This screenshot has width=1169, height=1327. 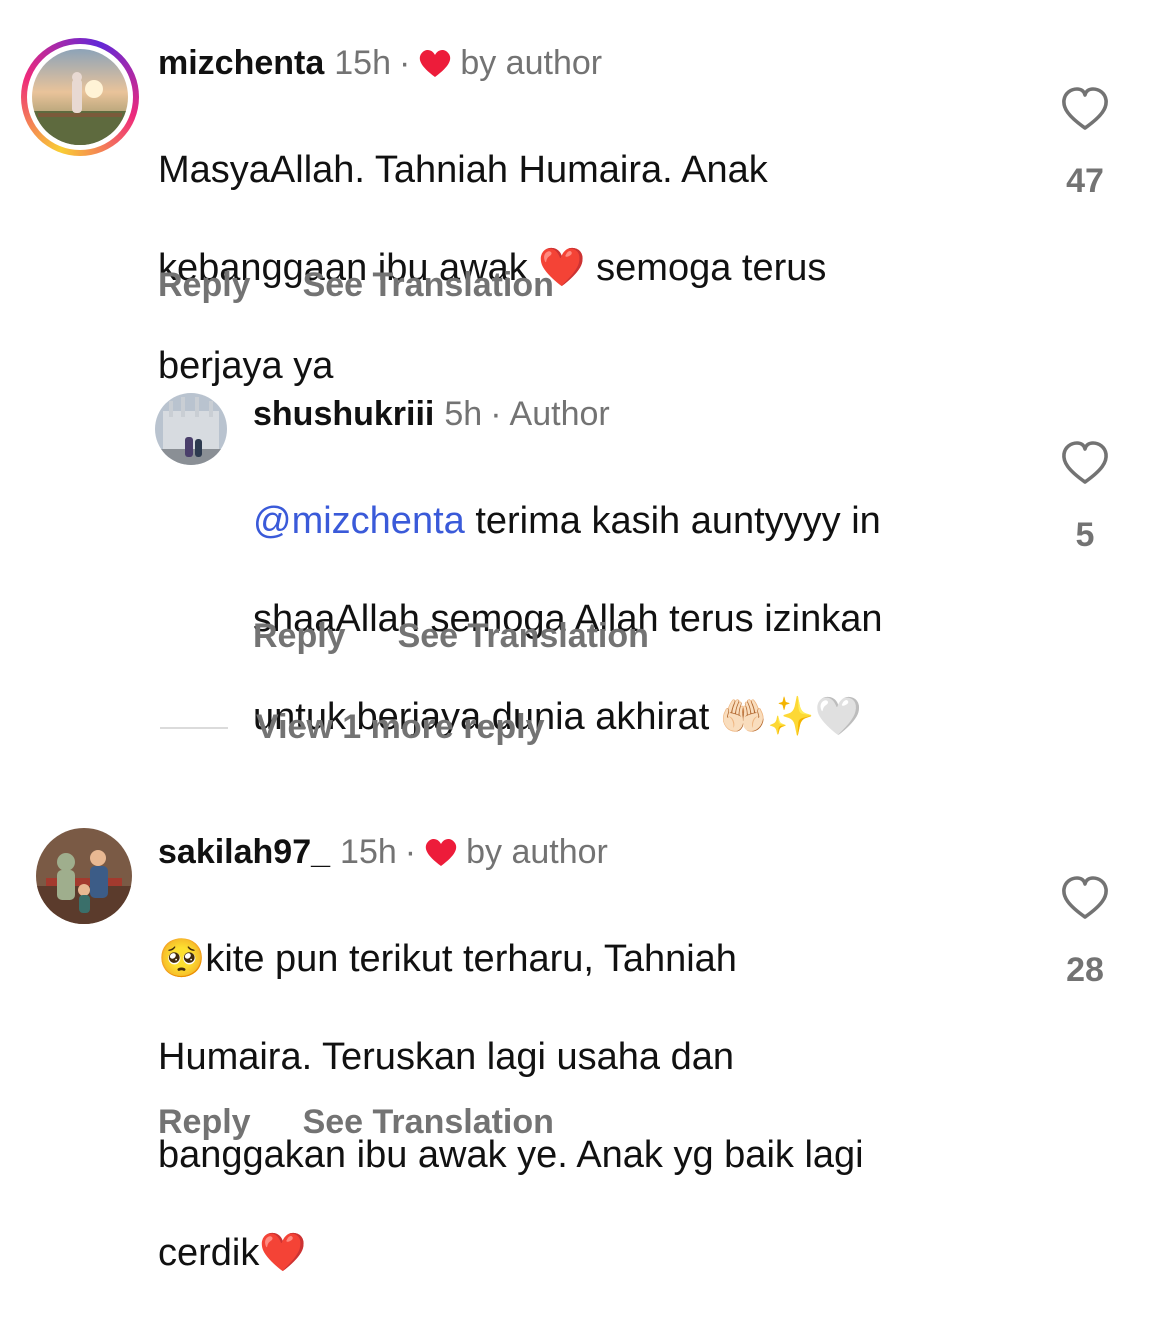 I want to click on username: sakilah97_, so click(x=244, y=852).